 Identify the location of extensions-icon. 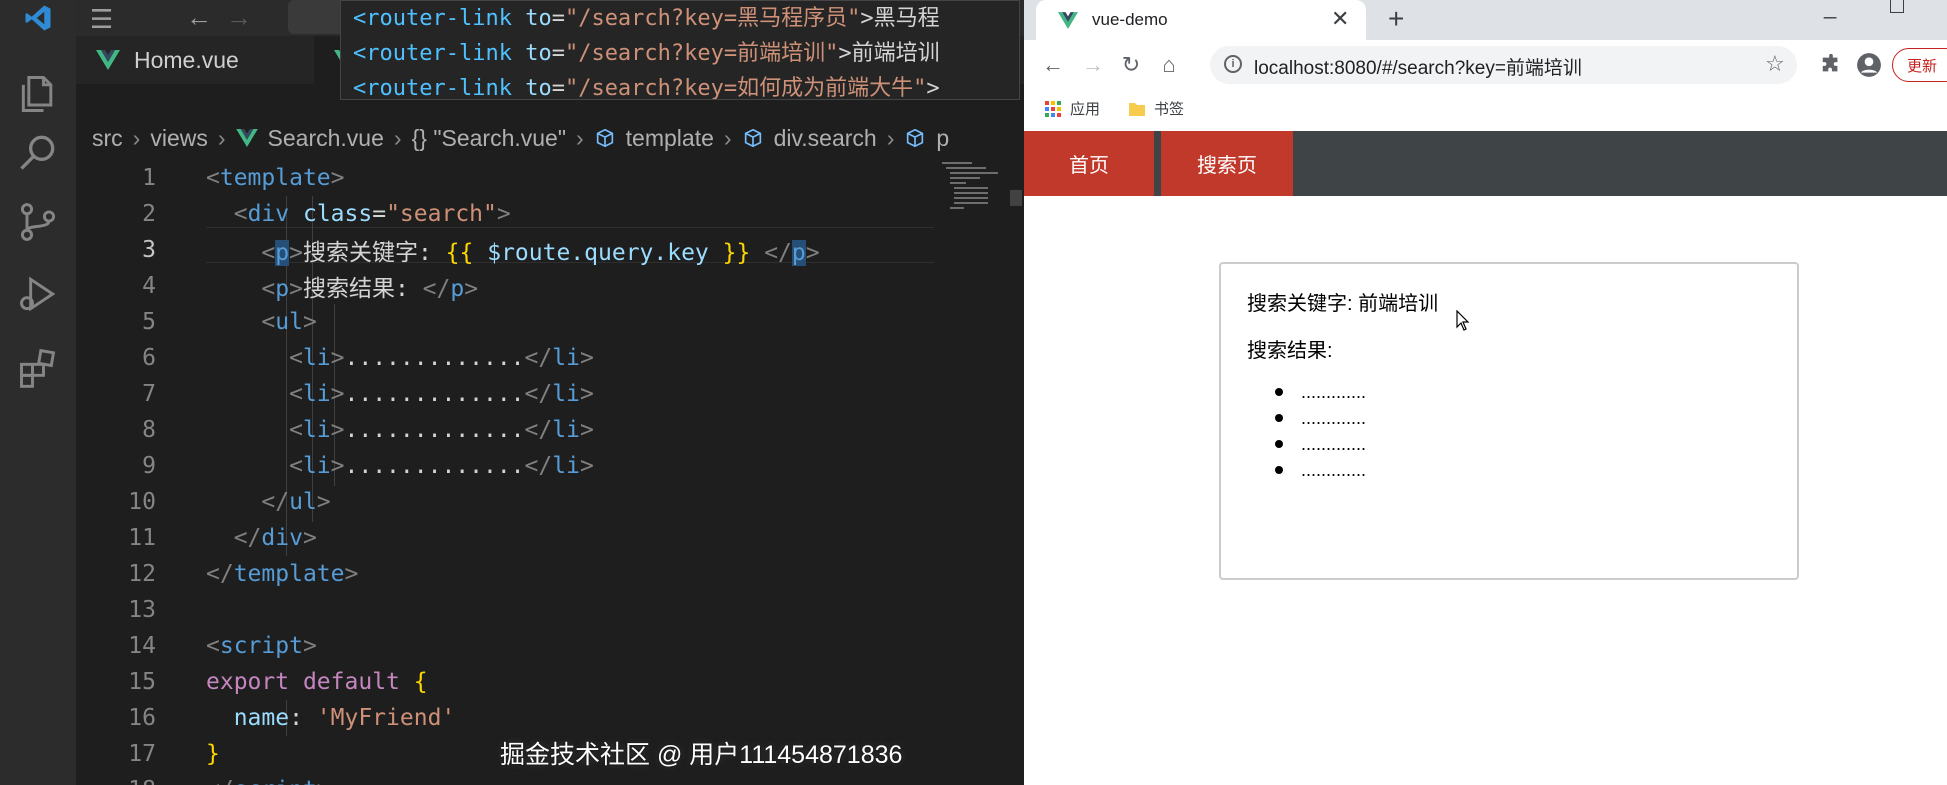
(38, 368).